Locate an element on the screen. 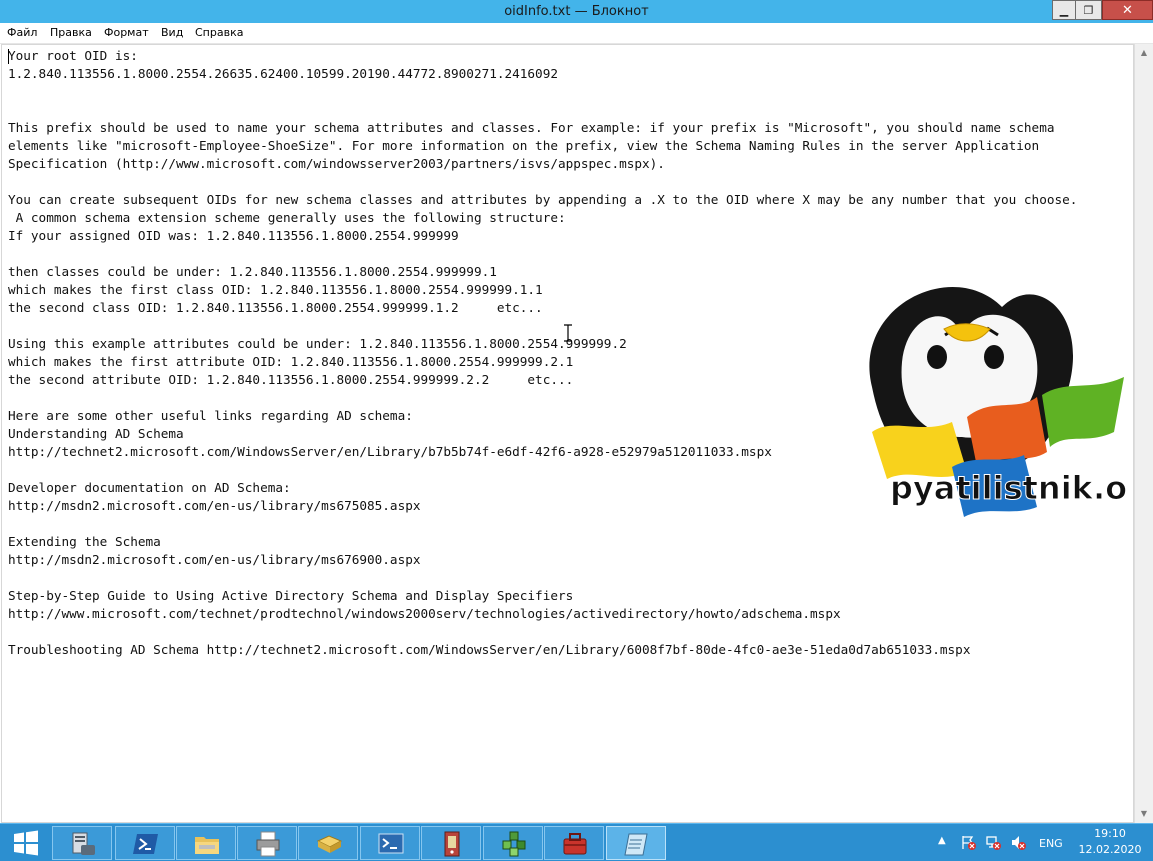 This screenshot has width=1153, height=861. taskbar-file-cabinet is located at coordinates (328, 843).